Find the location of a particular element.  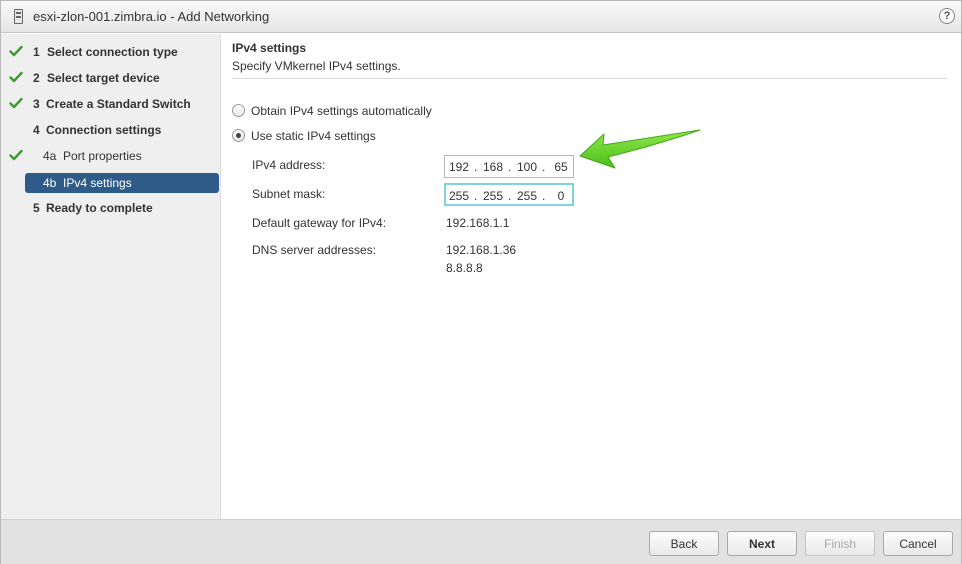

nav-step-number: 4a is located at coordinates (50, 156).